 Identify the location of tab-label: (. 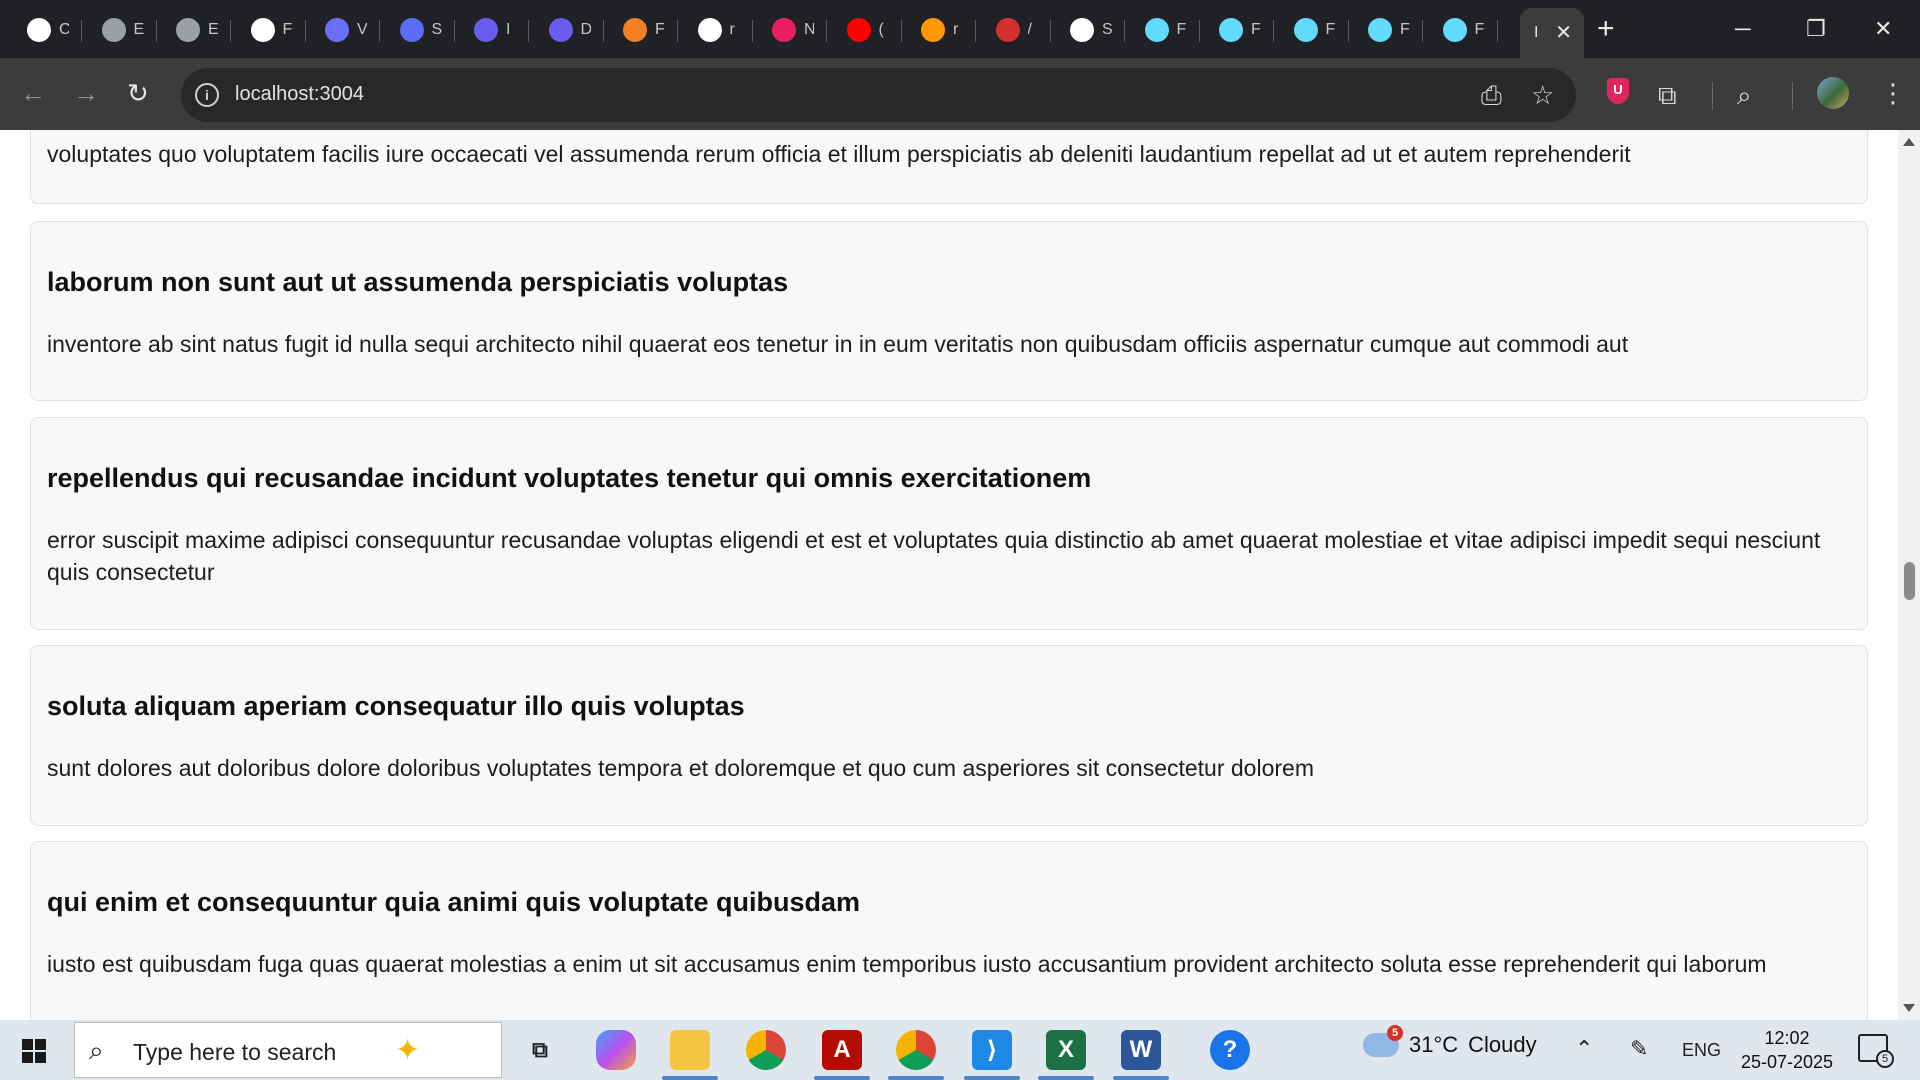
(881, 29).